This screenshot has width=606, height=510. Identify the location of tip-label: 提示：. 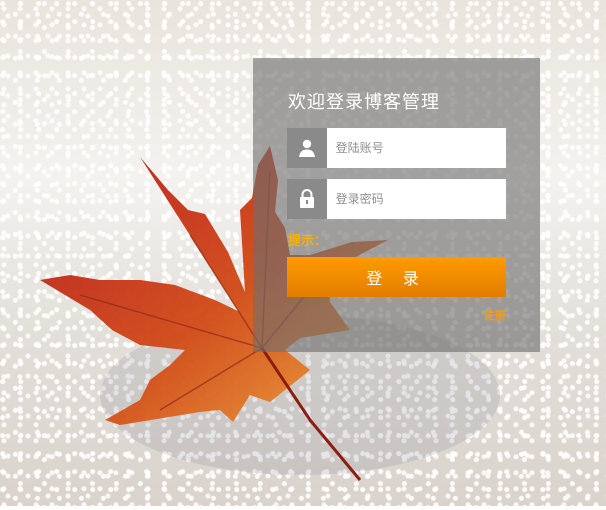
(308, 241).